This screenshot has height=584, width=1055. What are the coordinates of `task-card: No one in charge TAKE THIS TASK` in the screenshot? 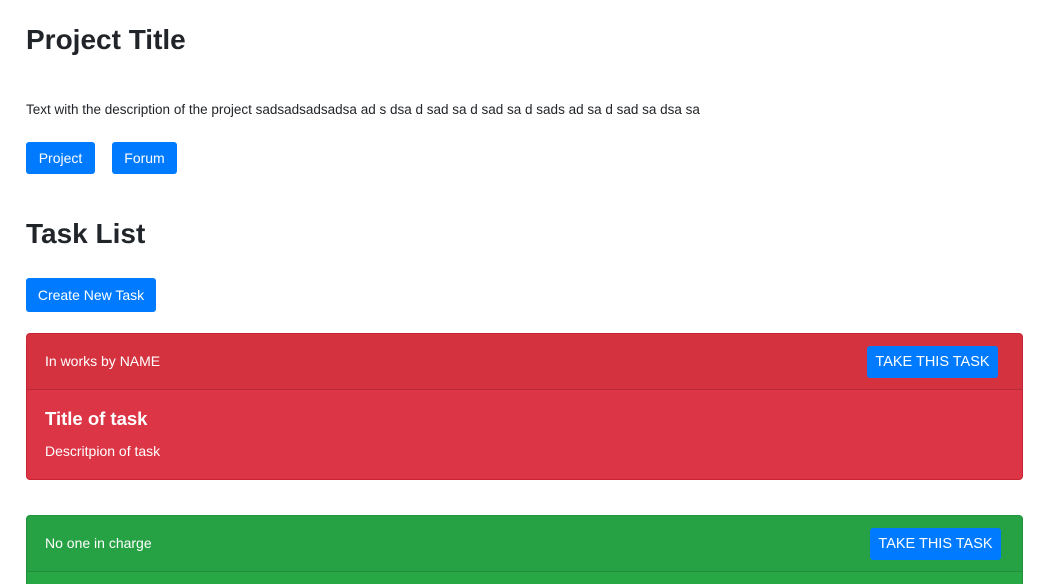 It's located at (524, 549).